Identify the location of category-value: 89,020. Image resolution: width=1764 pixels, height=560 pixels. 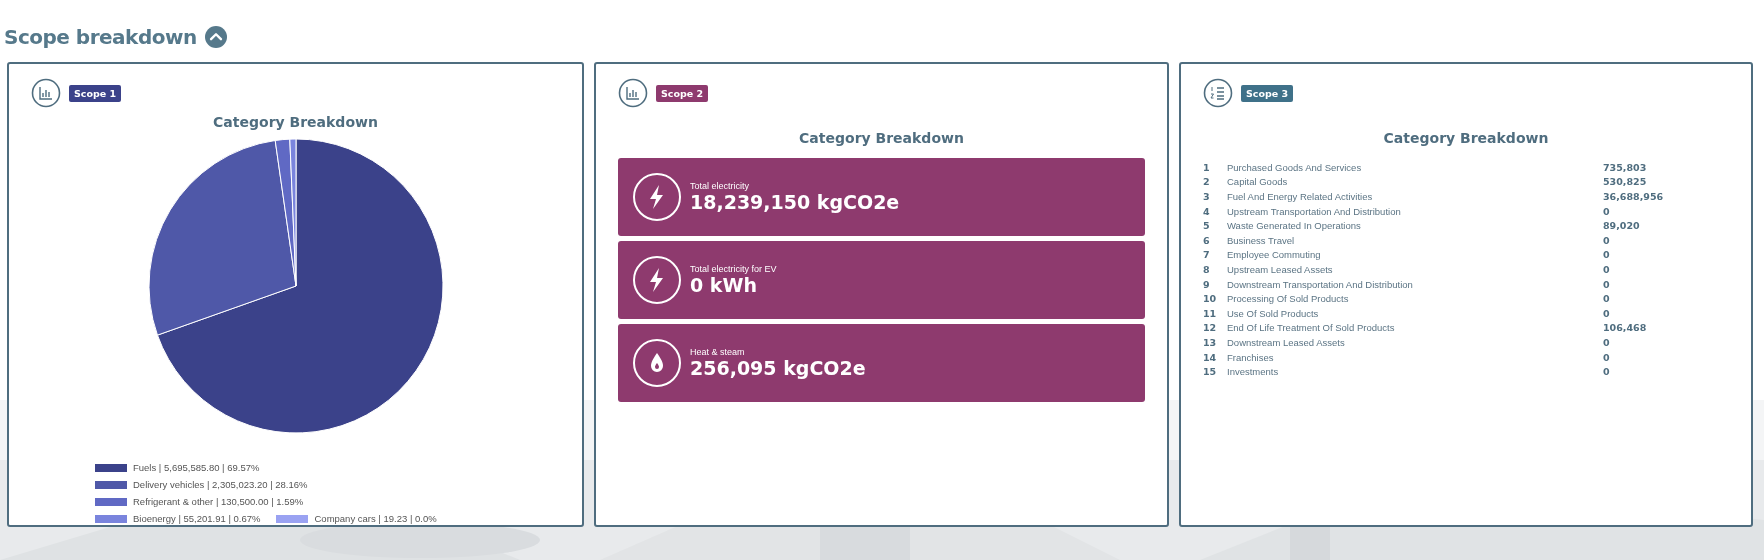
(1621, 226).